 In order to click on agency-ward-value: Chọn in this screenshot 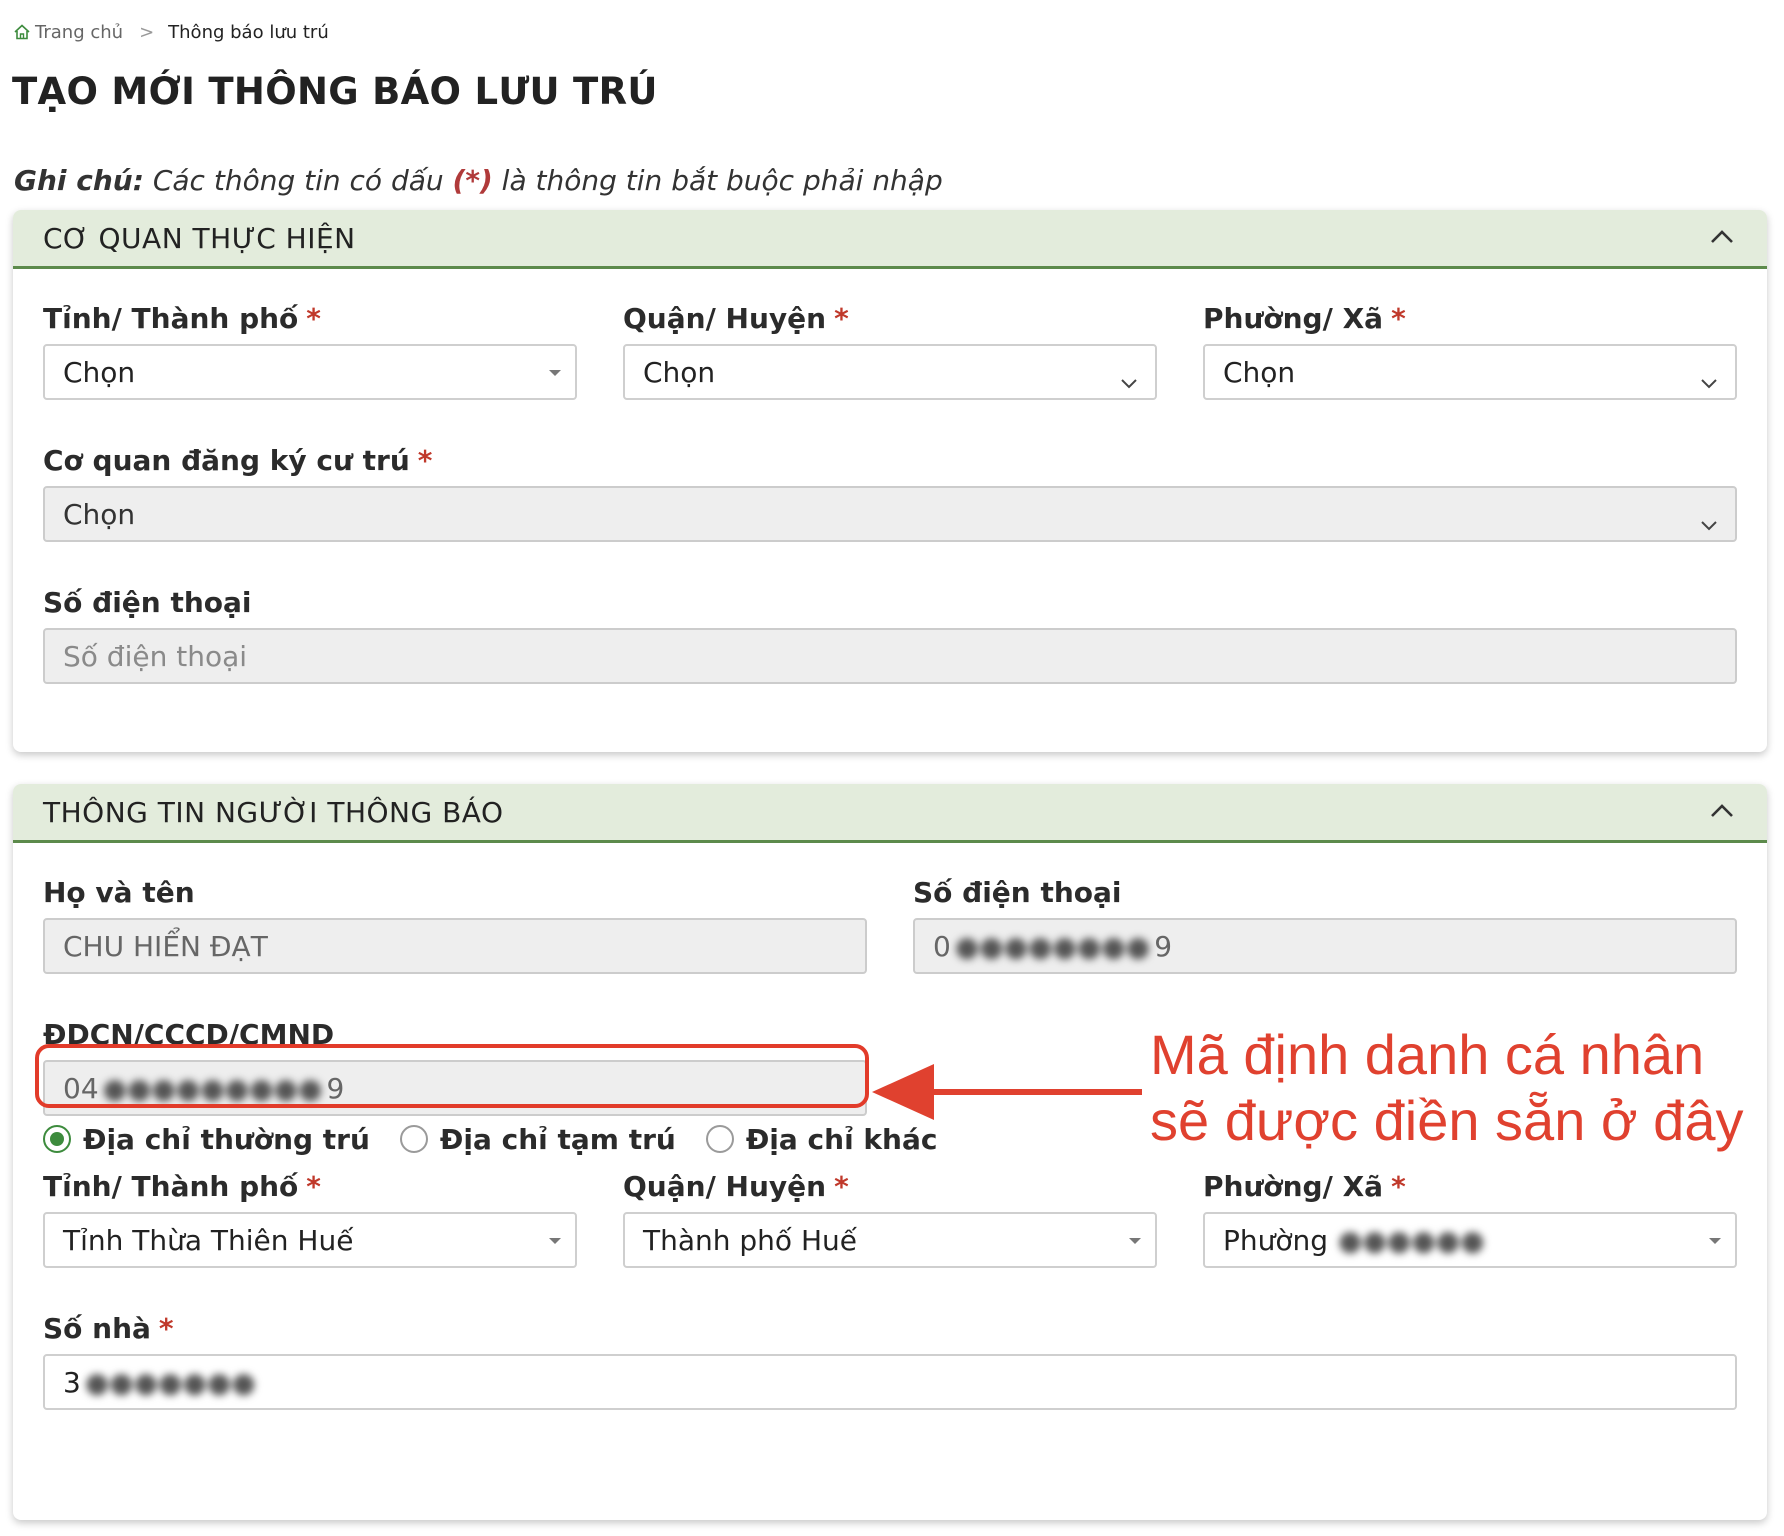, I will do `click(1259, 372)`.